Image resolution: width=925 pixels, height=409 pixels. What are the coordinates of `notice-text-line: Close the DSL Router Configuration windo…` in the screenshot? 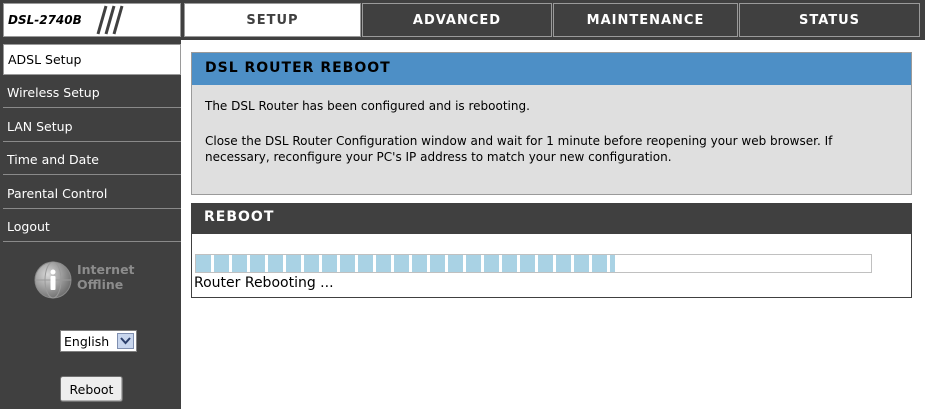 It's located at (519, 141).